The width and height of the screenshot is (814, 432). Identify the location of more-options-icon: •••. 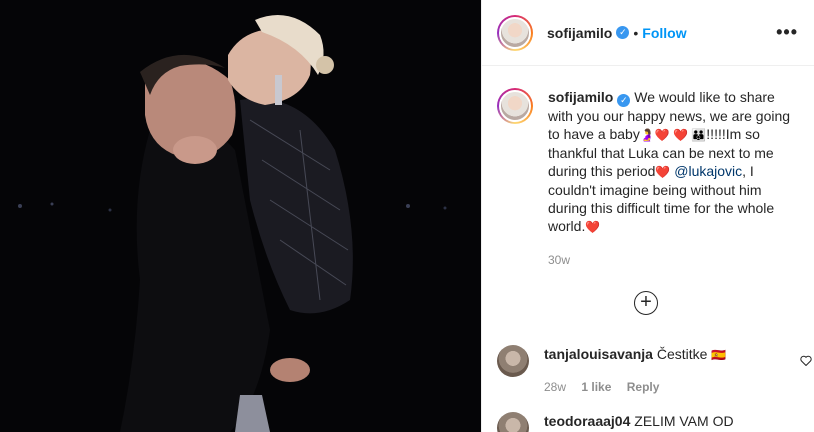
(787, 32).